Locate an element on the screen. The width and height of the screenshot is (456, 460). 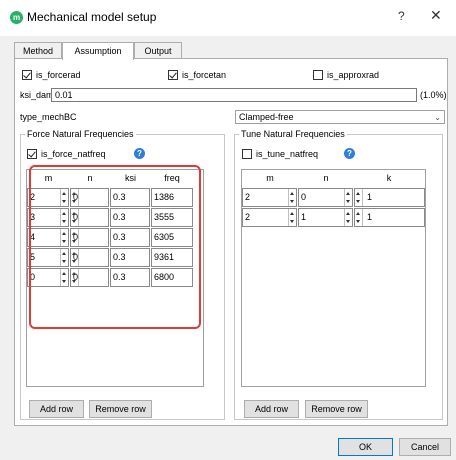
tab-method: Method is located at coordinates (38, 50).